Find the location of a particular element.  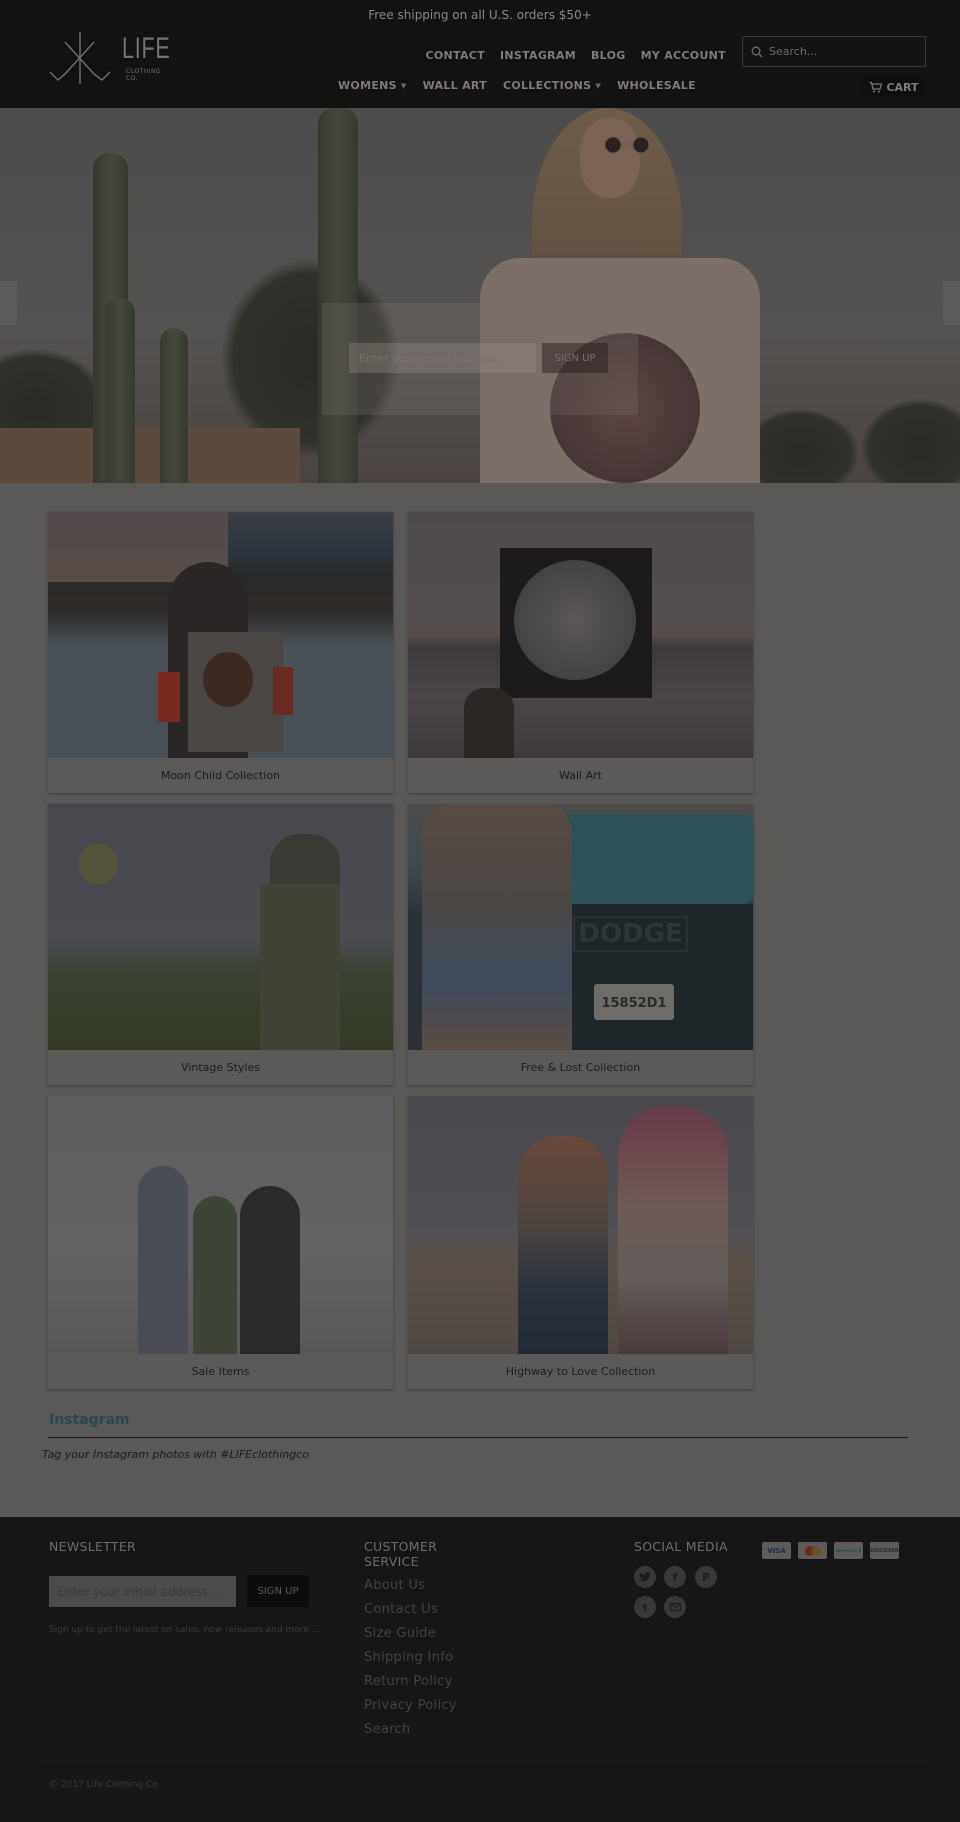

hero-signup-button: SIGN UP is located at coordinates (575, 358).